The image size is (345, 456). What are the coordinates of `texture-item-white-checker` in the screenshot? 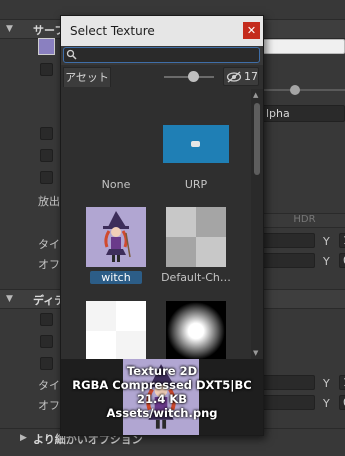 It's located at (116, 330).